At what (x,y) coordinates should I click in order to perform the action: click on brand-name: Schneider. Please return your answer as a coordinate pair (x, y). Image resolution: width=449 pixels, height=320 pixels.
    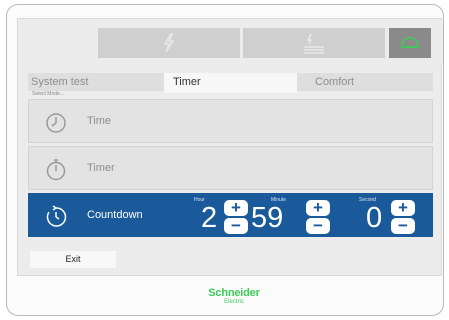
    Looking at the image, I should click on (234, 293).